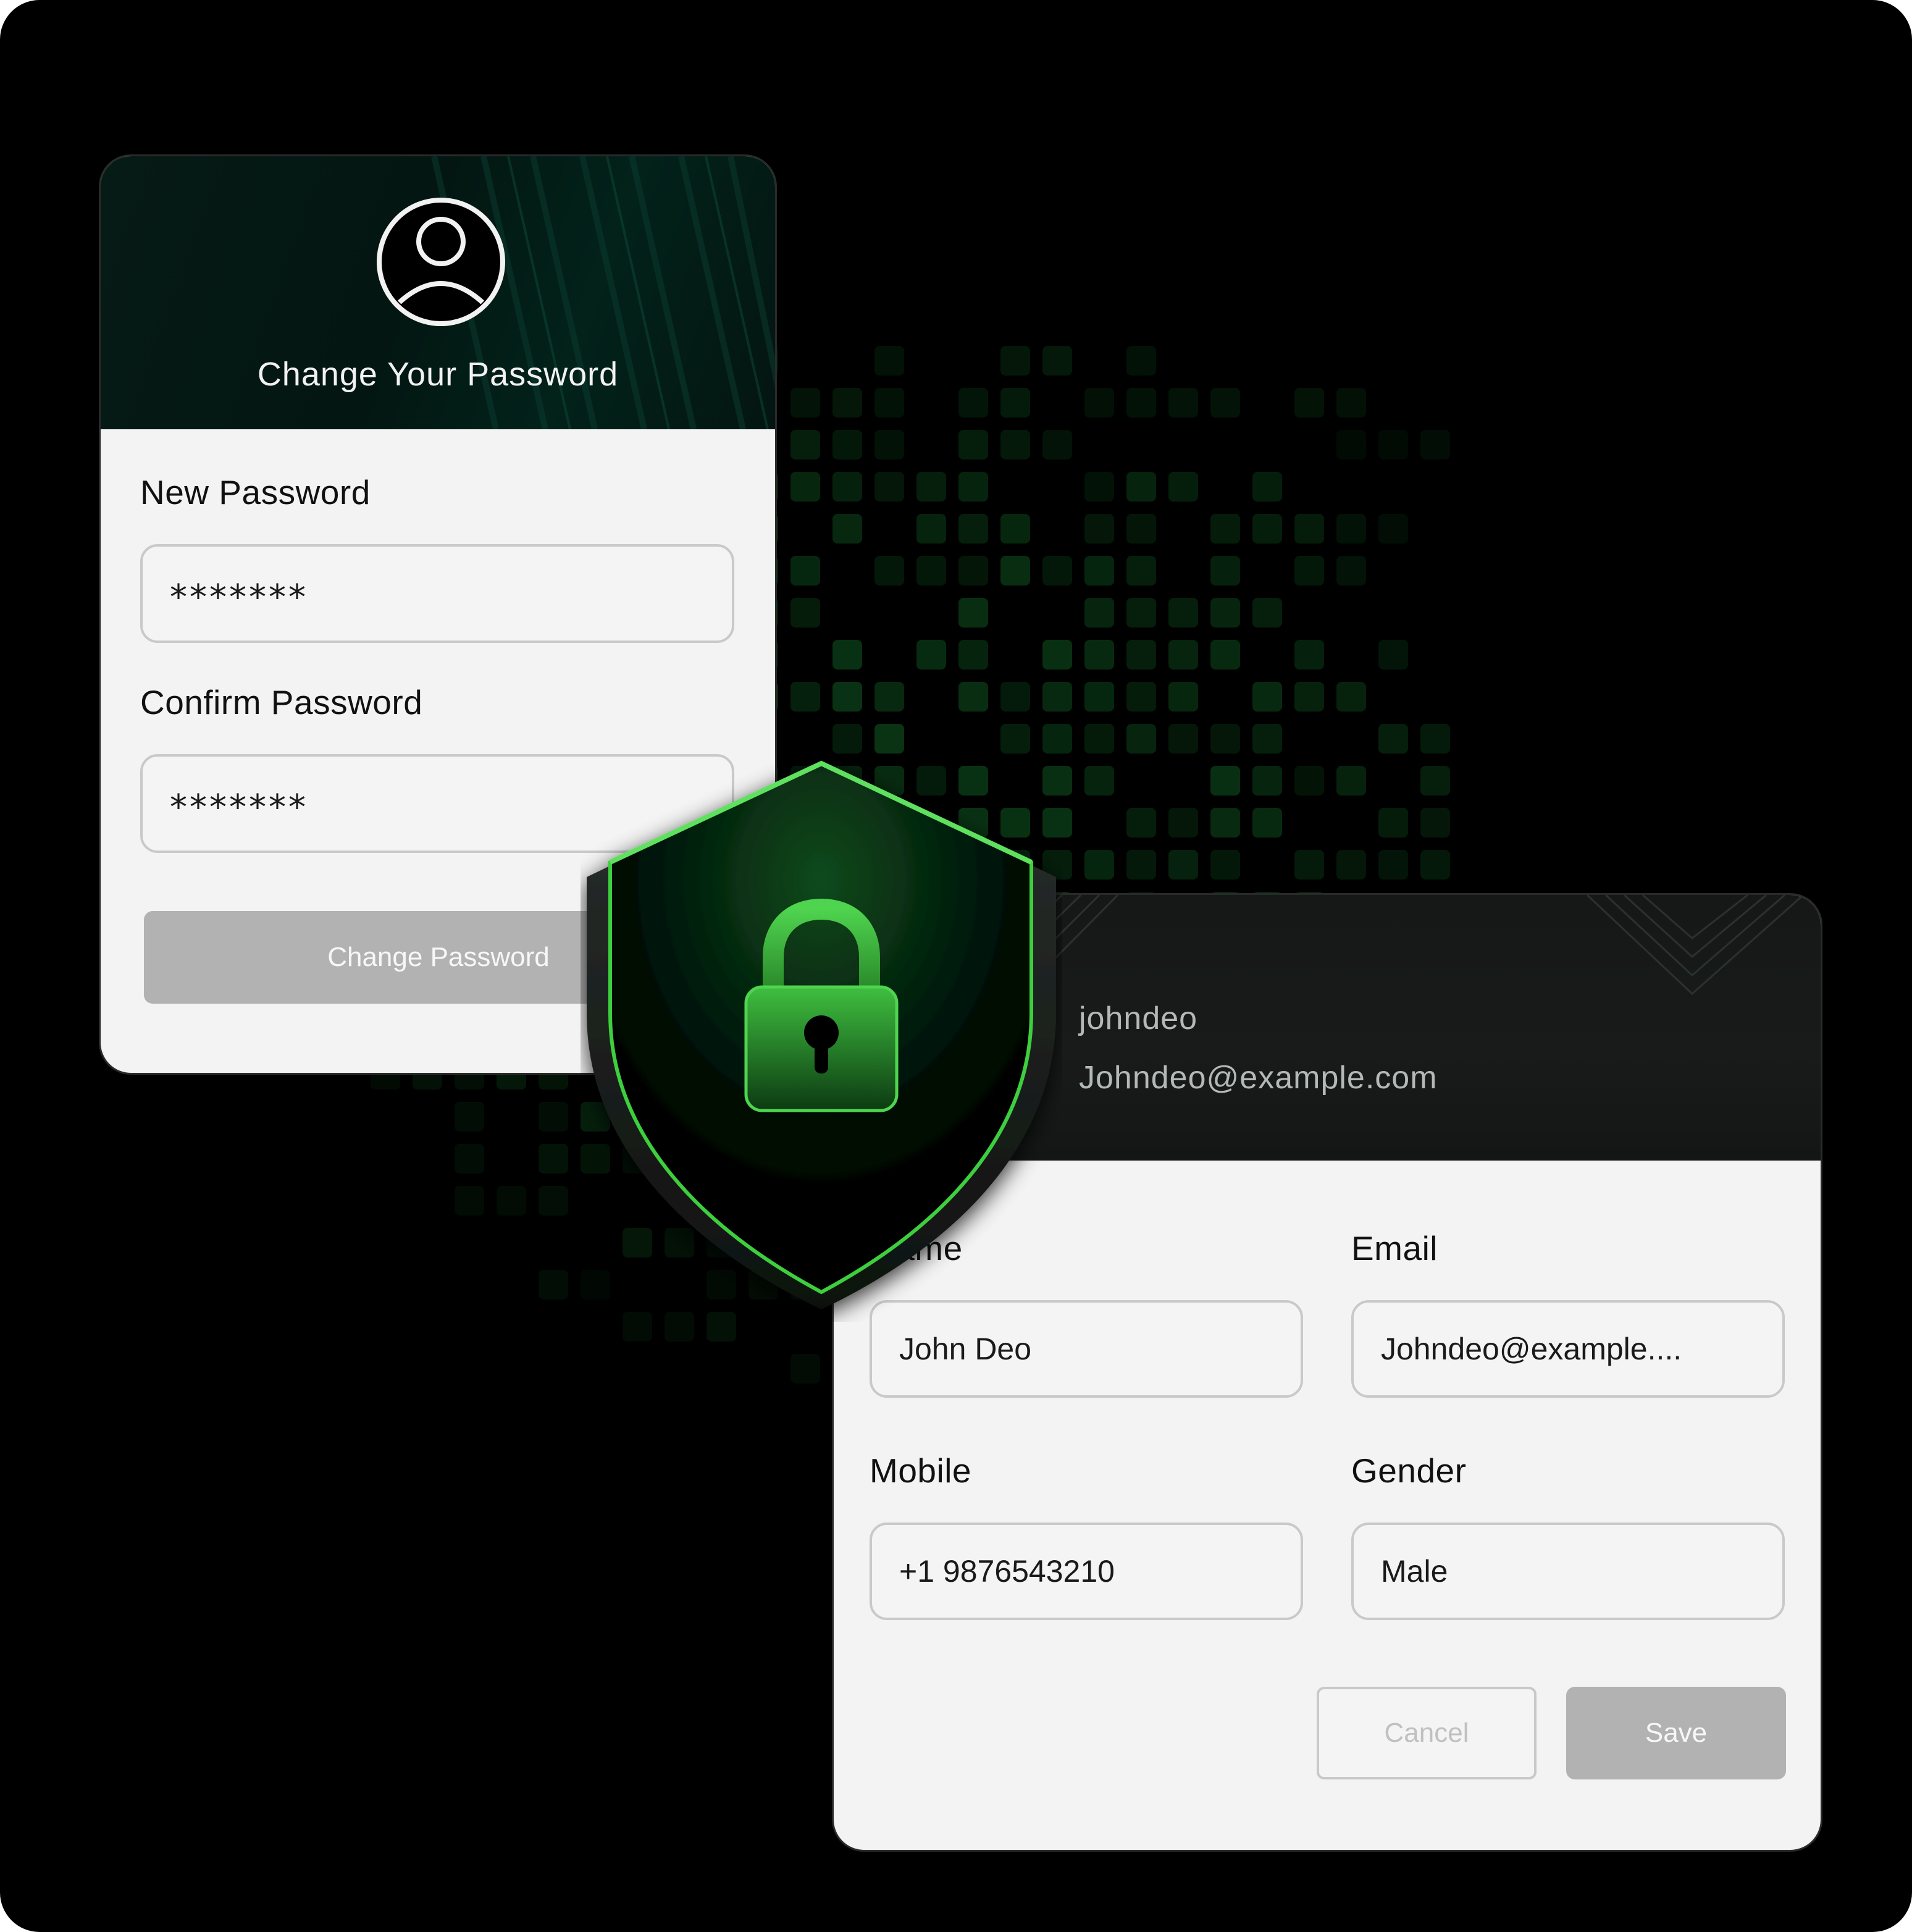  What do you see at coordinates (239, 807) in the screenshot?
I see `confirm-password-value: *******` at bounding box center [239, 807].